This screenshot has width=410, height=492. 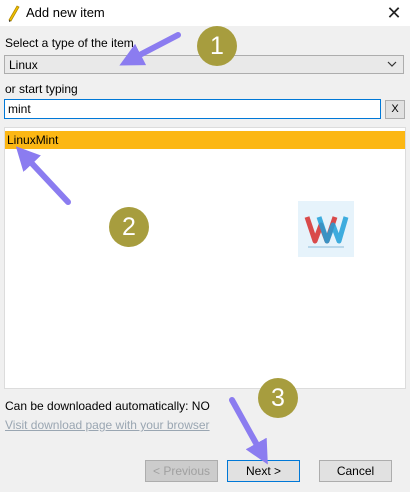 What do you see at coordinates (263, 471) in the screenshot?
I see `next-button: Next >` at bounding box center [263, 471].